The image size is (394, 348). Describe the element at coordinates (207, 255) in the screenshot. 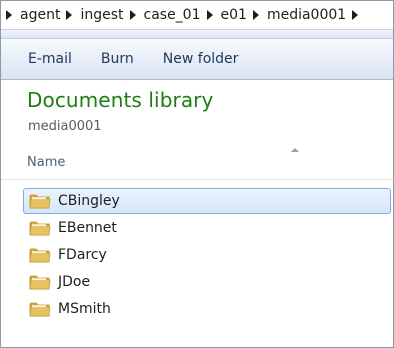

I see `folder-row: FDarcy` at that location.